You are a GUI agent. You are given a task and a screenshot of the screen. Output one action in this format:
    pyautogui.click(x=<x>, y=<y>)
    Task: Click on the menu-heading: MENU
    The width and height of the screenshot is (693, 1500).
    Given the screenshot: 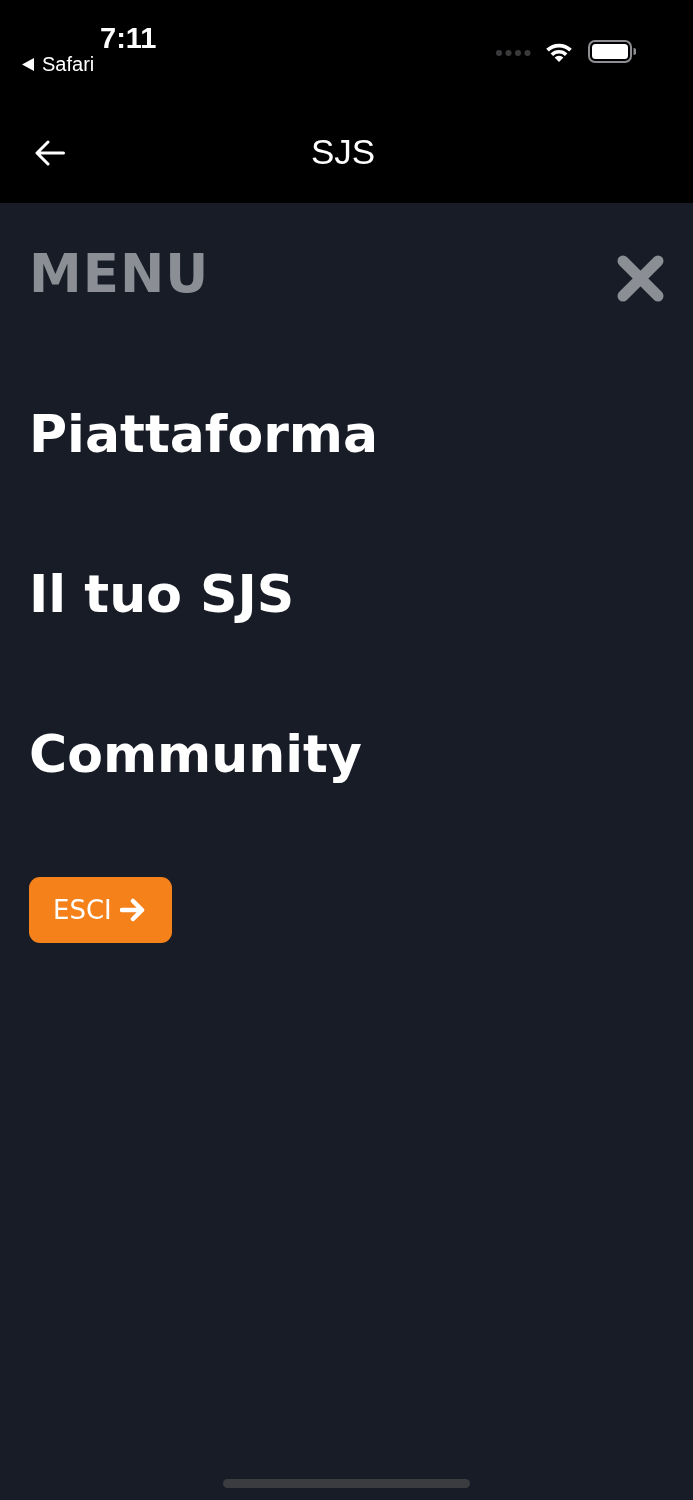 What is the action you would take?
    pyautogui.click(x=119, y=274)
    